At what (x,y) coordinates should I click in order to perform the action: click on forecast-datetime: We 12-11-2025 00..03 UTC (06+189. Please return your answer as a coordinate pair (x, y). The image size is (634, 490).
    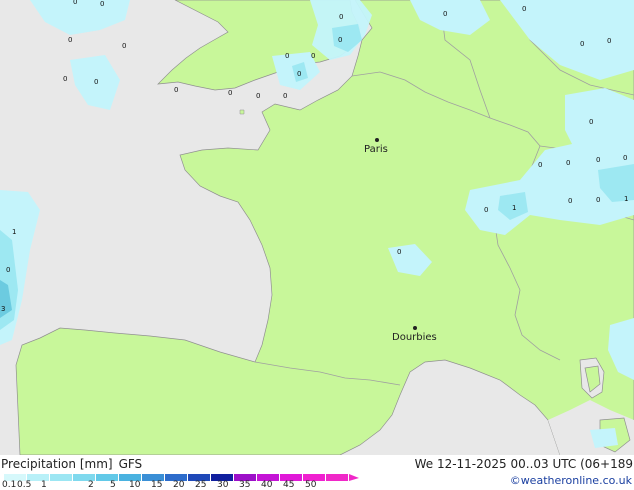
    Looking at the image, I should click on (523, 464).